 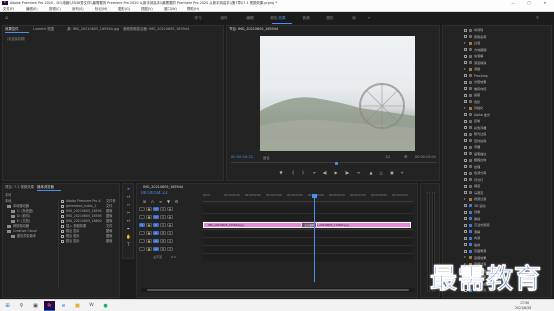 What do you see at coordinates (163, 217) in the screenshot?
I see `sync-lock-icon: ⇅` at bounding box center [163, 217].